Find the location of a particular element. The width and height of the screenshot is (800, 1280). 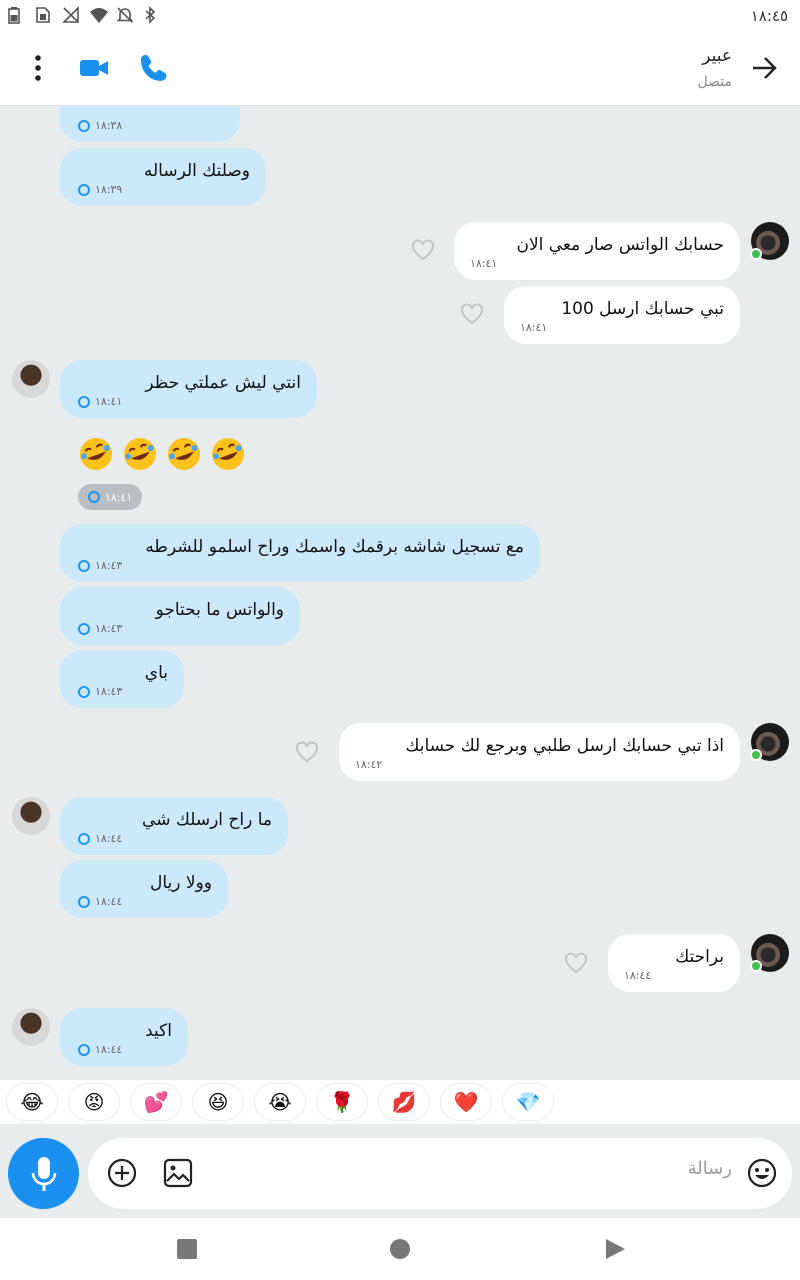

attach-button is located at coordinates (122, 1173).